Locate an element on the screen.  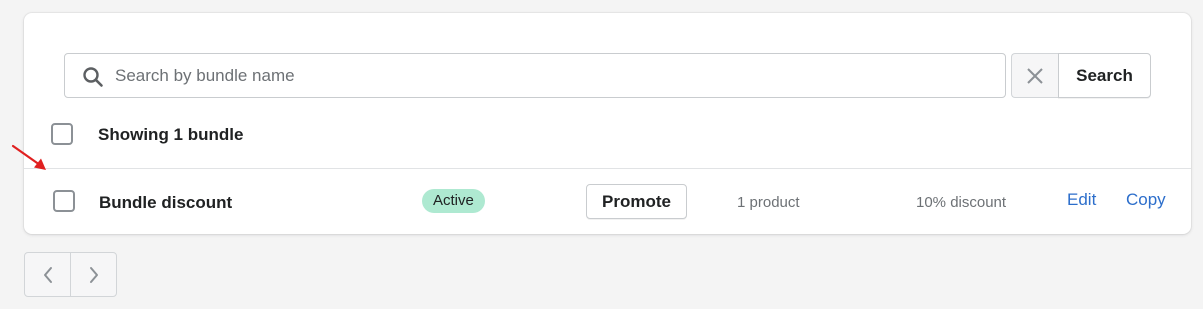
promote-button: Promote is located at coordinates (636, 201).